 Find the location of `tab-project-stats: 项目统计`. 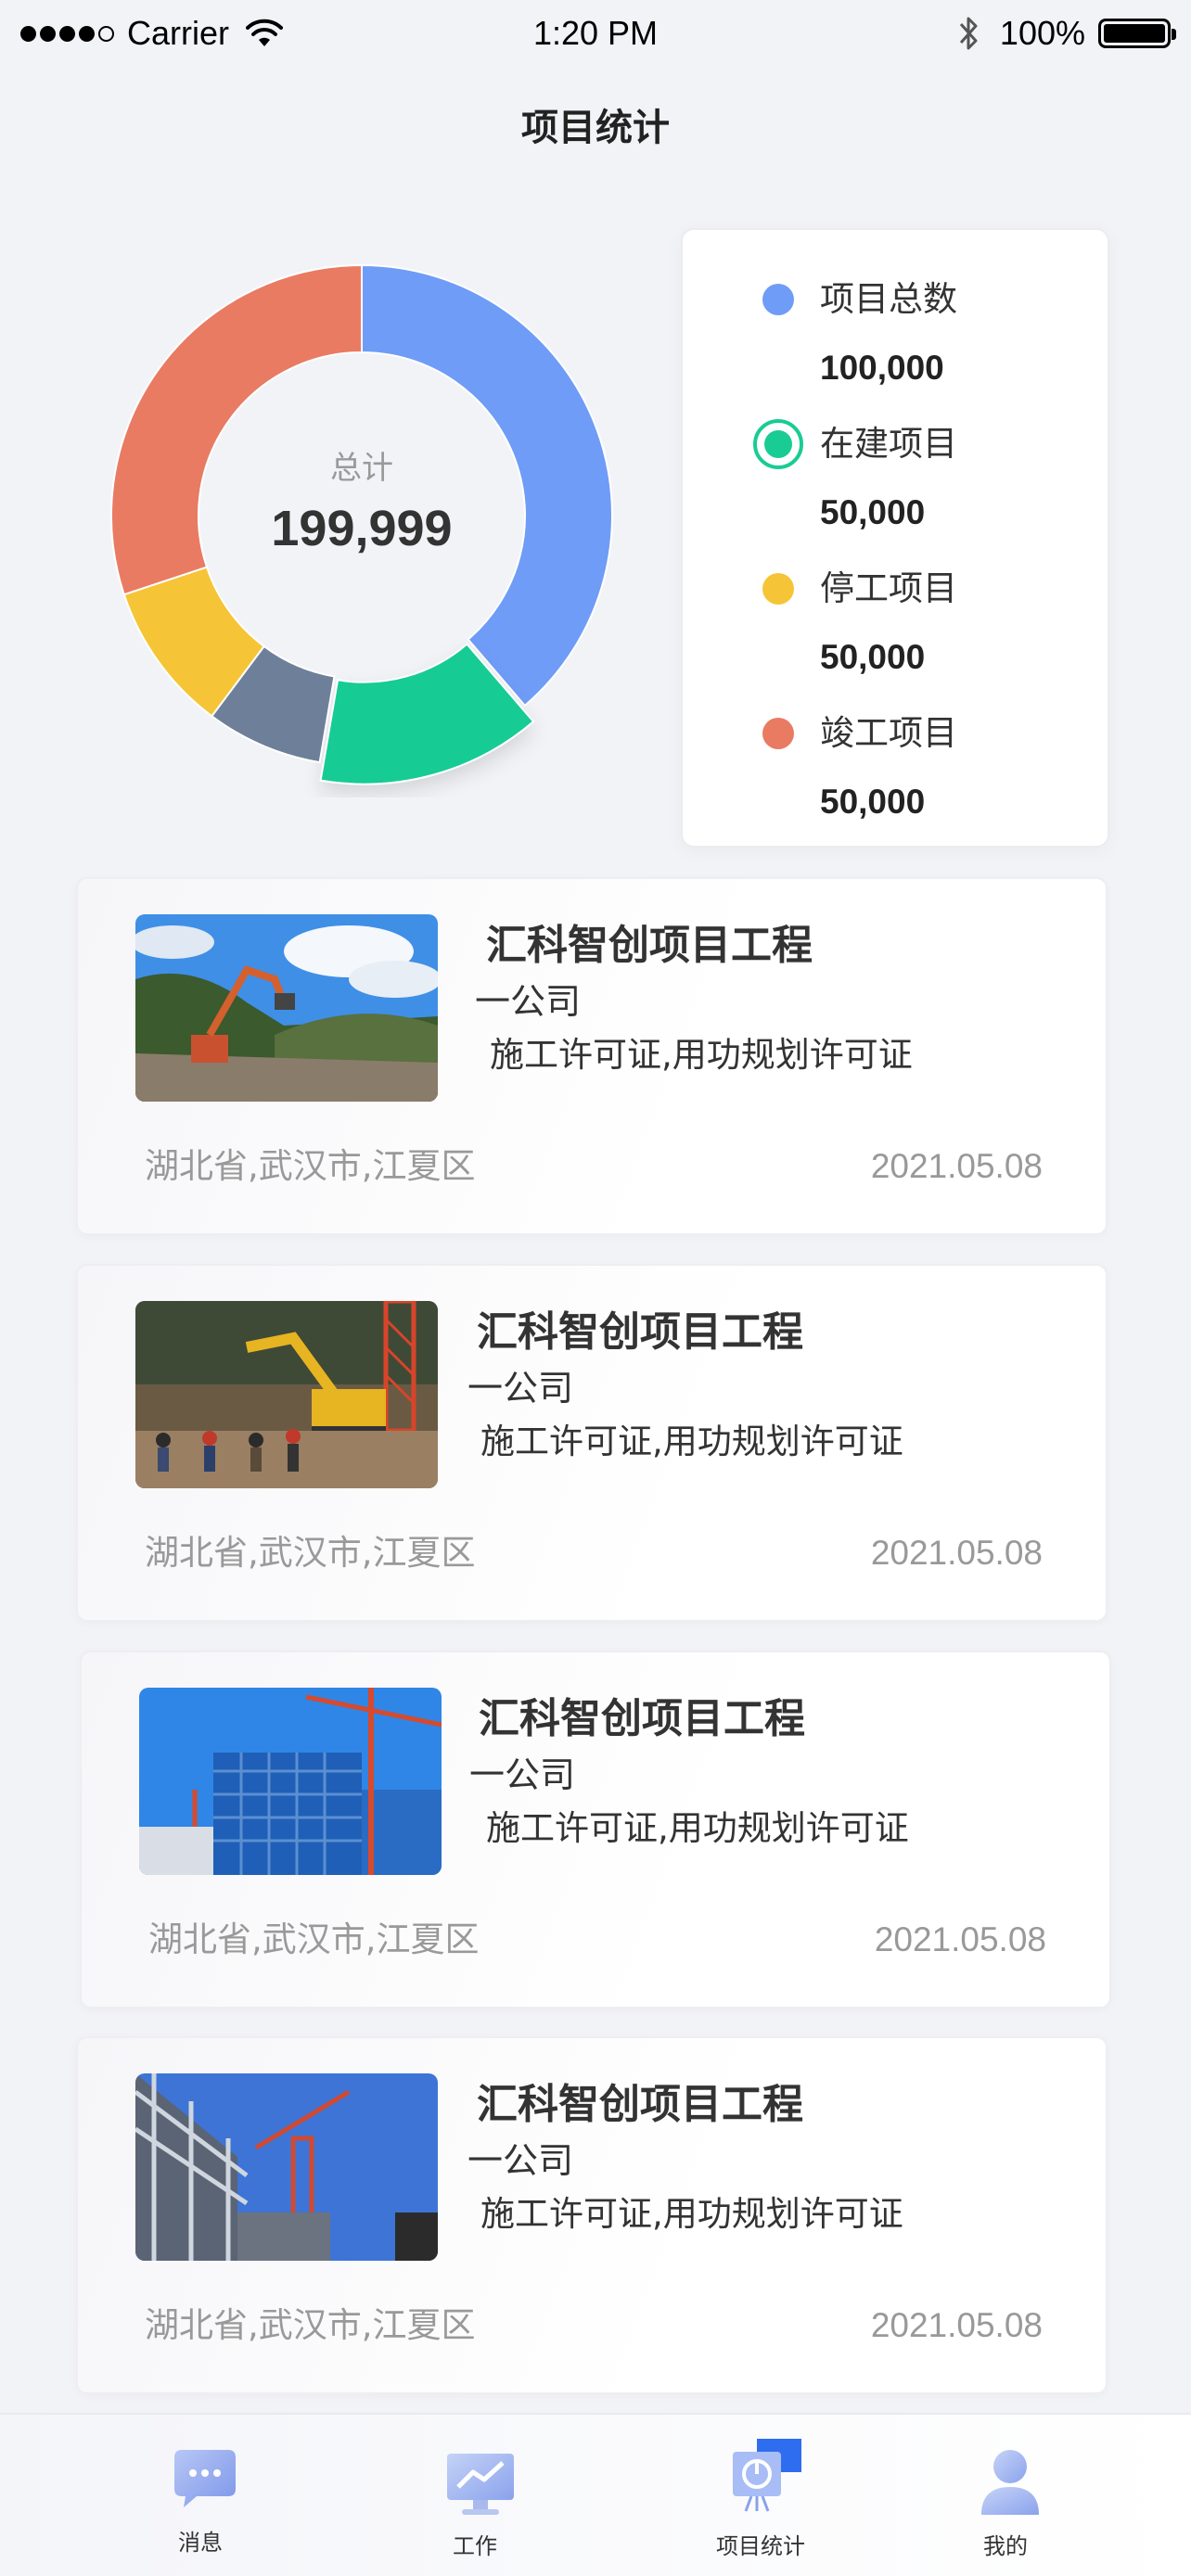

tab-project-stats: 项目统计 is located at coordinates (760, 2495).